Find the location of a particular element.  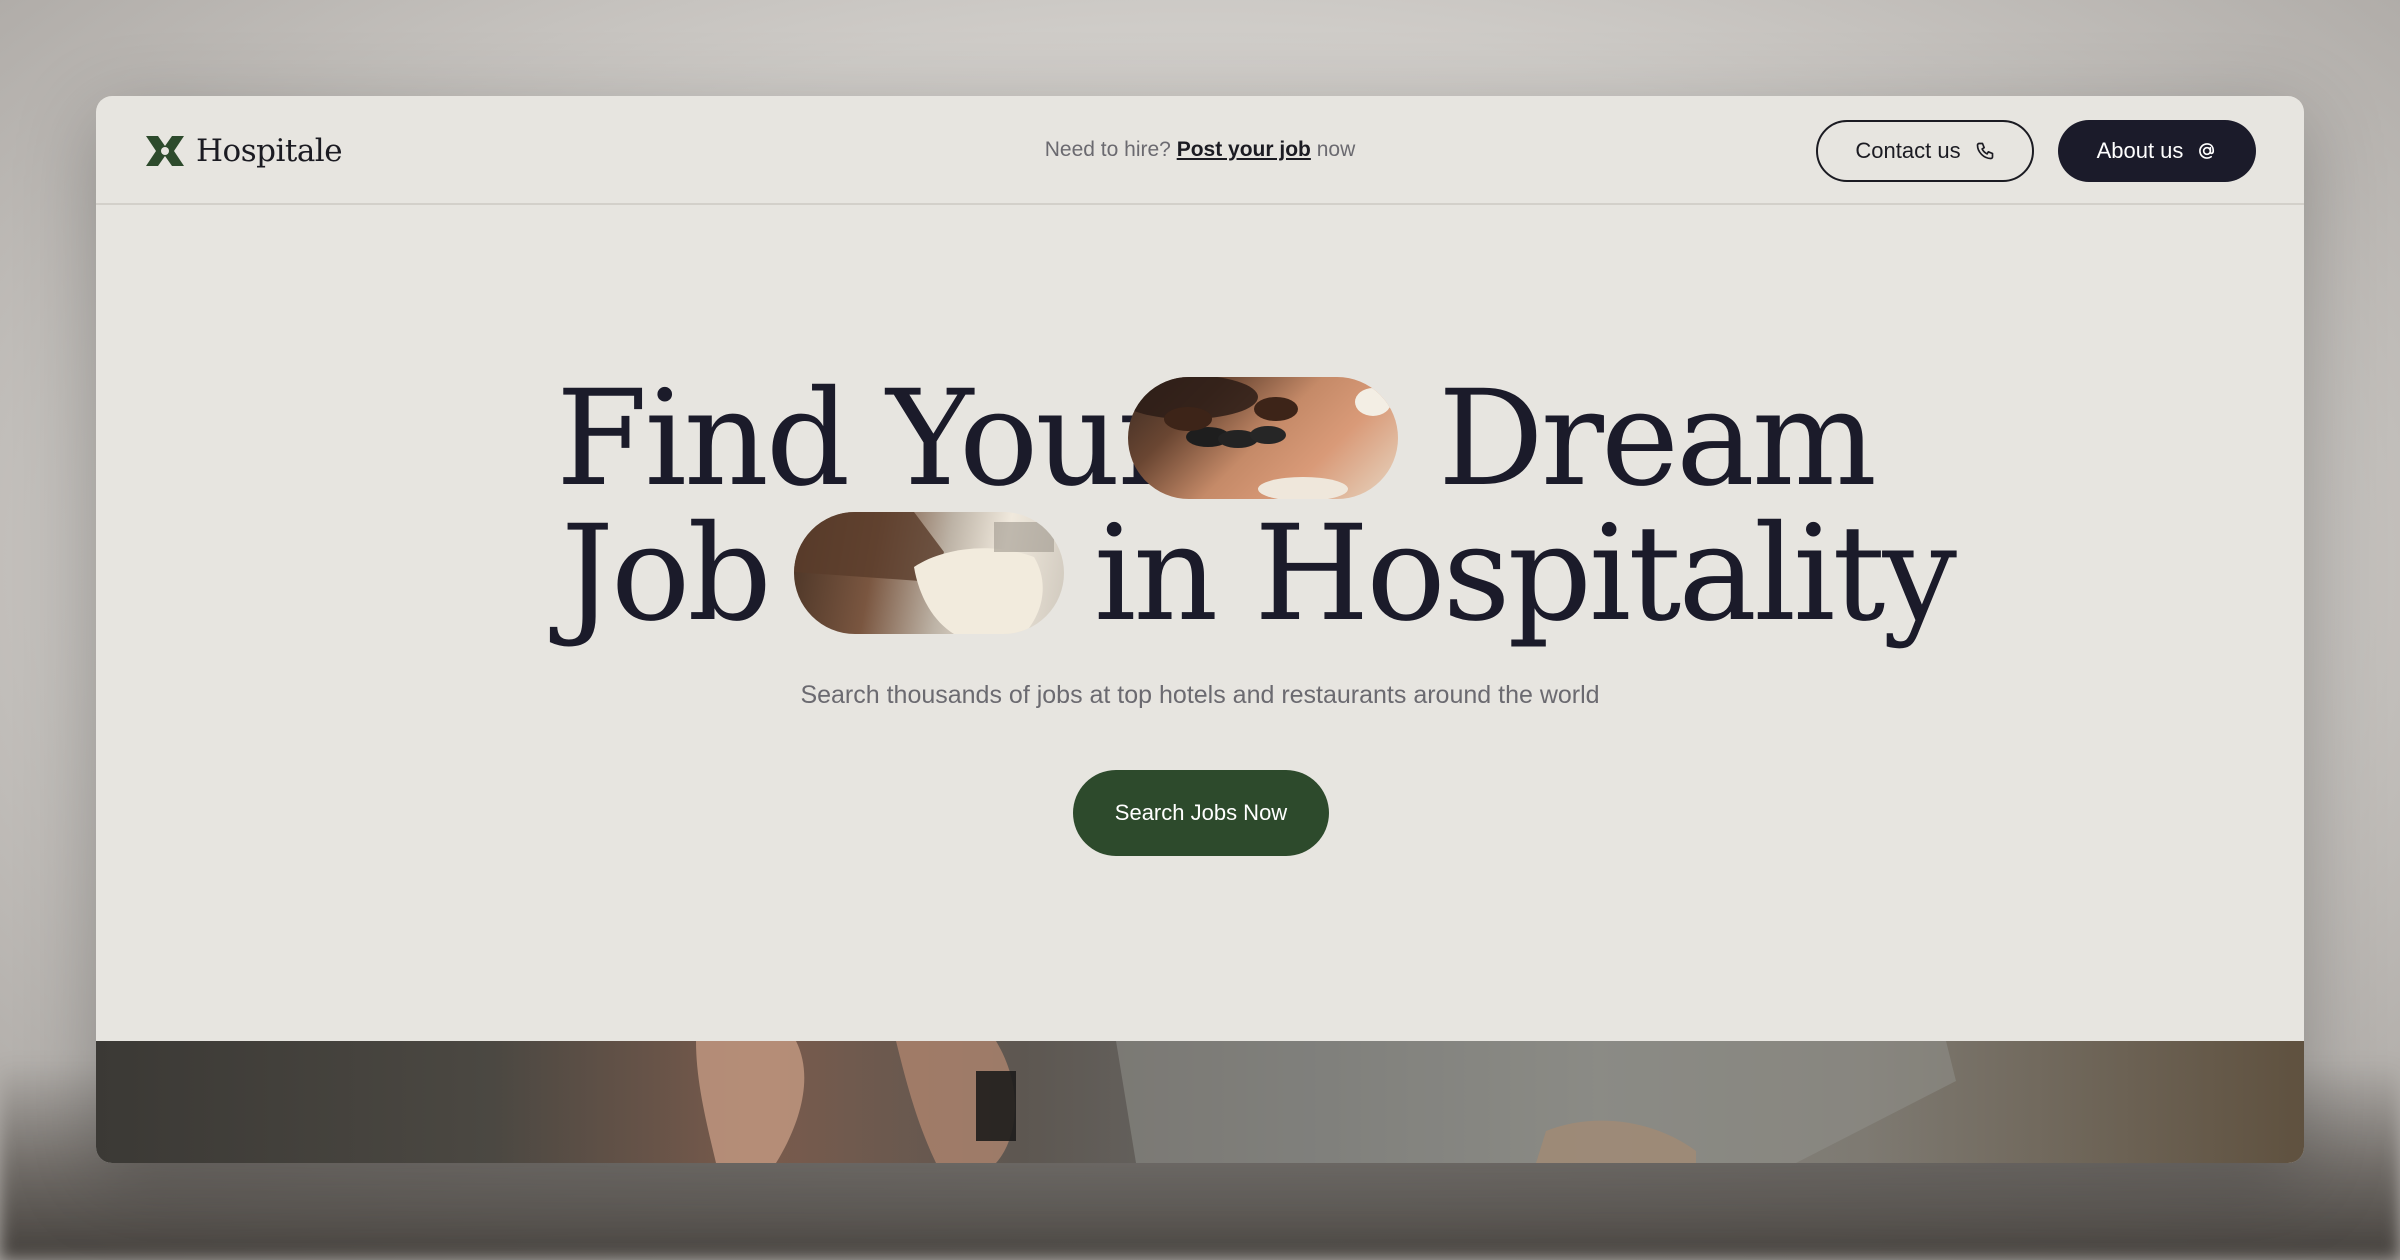

search-jobs-button: Search Jobs Now is located at coordinates (1201, 813).